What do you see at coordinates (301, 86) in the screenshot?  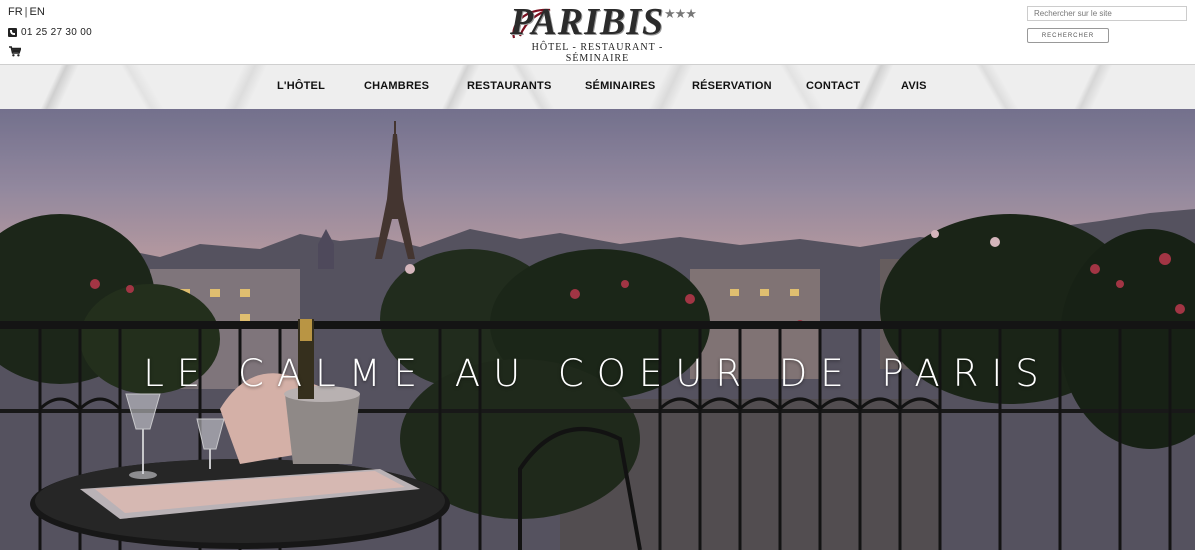 I see `nav-item-hotel: L'HÔTEL` at bounding box center [301, 86].